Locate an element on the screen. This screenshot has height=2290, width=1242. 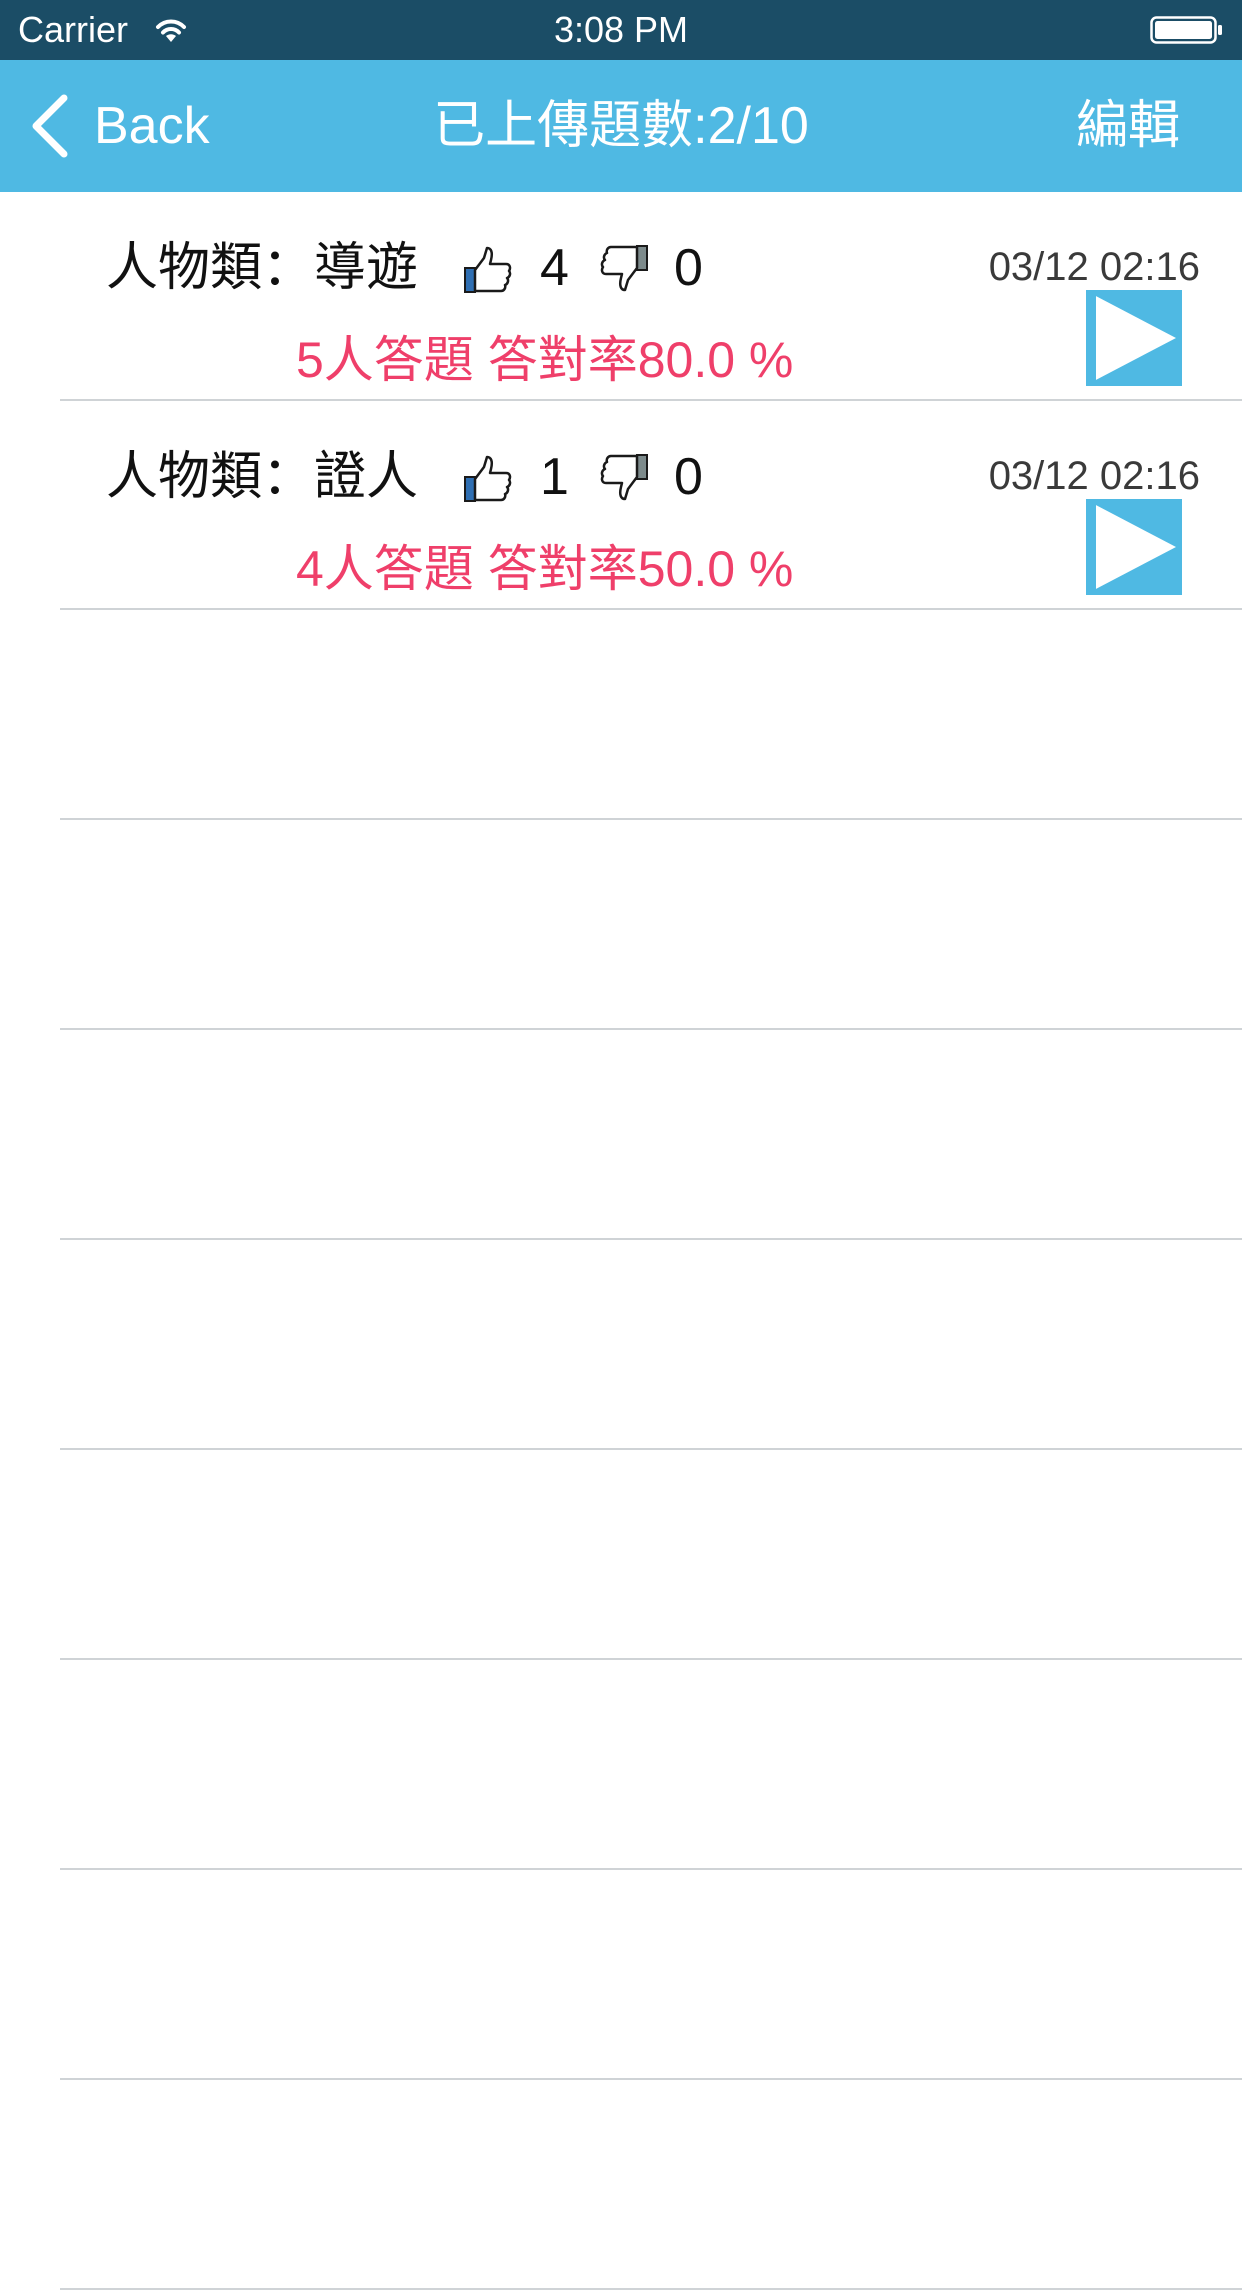
answer-stats: 5人答題 答對率80.0 % is located at coordinates (545, 360).